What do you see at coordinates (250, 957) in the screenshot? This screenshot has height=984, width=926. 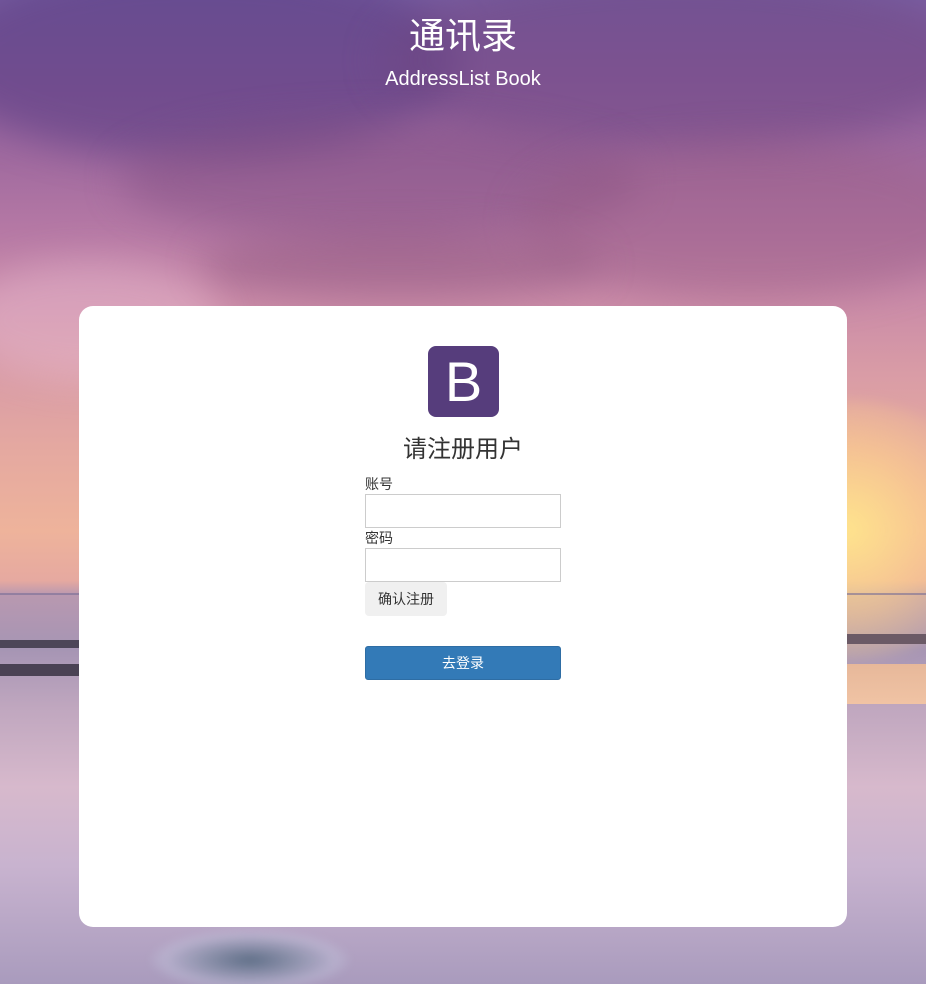 I see `wave` at bounding box center [250, 957].